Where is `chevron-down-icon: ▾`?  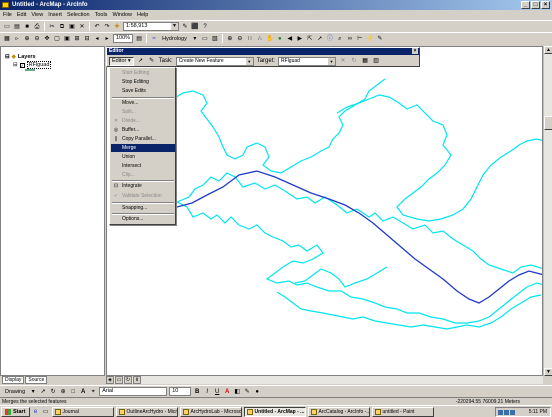
chevron-down-icon: ▾ is located at coordinates (33, 392).